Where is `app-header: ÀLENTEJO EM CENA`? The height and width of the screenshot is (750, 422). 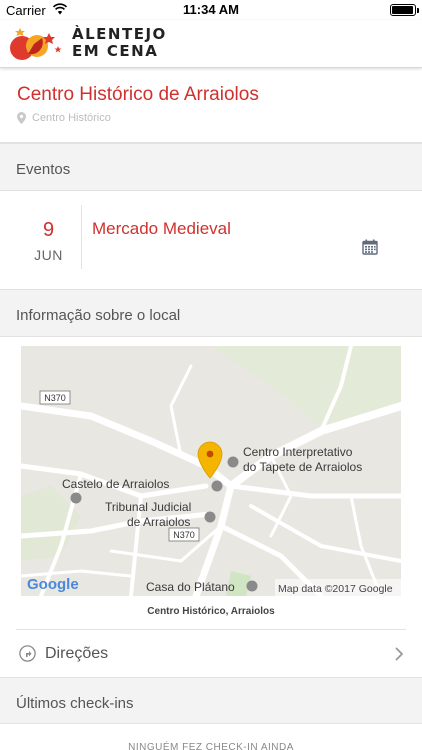 app-header: ÀLENTEJO EM CENA is located at coordinates (211, 44).